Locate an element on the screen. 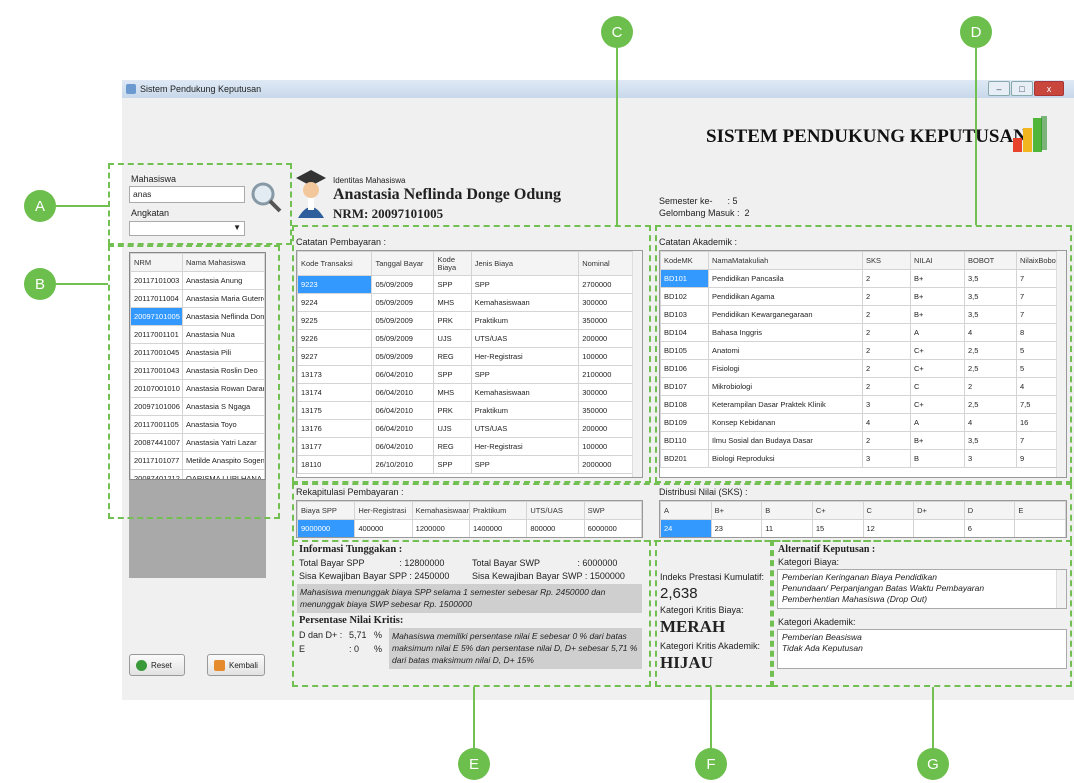 The image size is (1074, 783). callout-b: B is located at coordinates (40, 284).